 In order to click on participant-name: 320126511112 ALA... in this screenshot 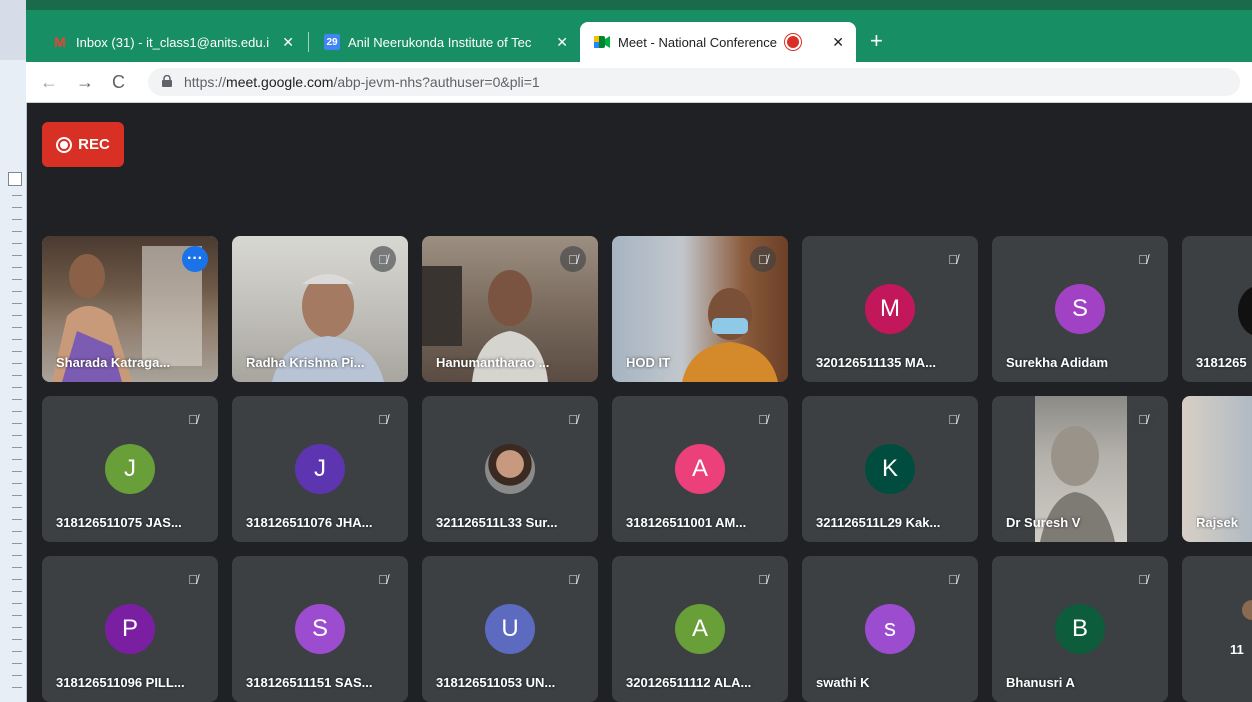, I will do `click(689, 682)`.